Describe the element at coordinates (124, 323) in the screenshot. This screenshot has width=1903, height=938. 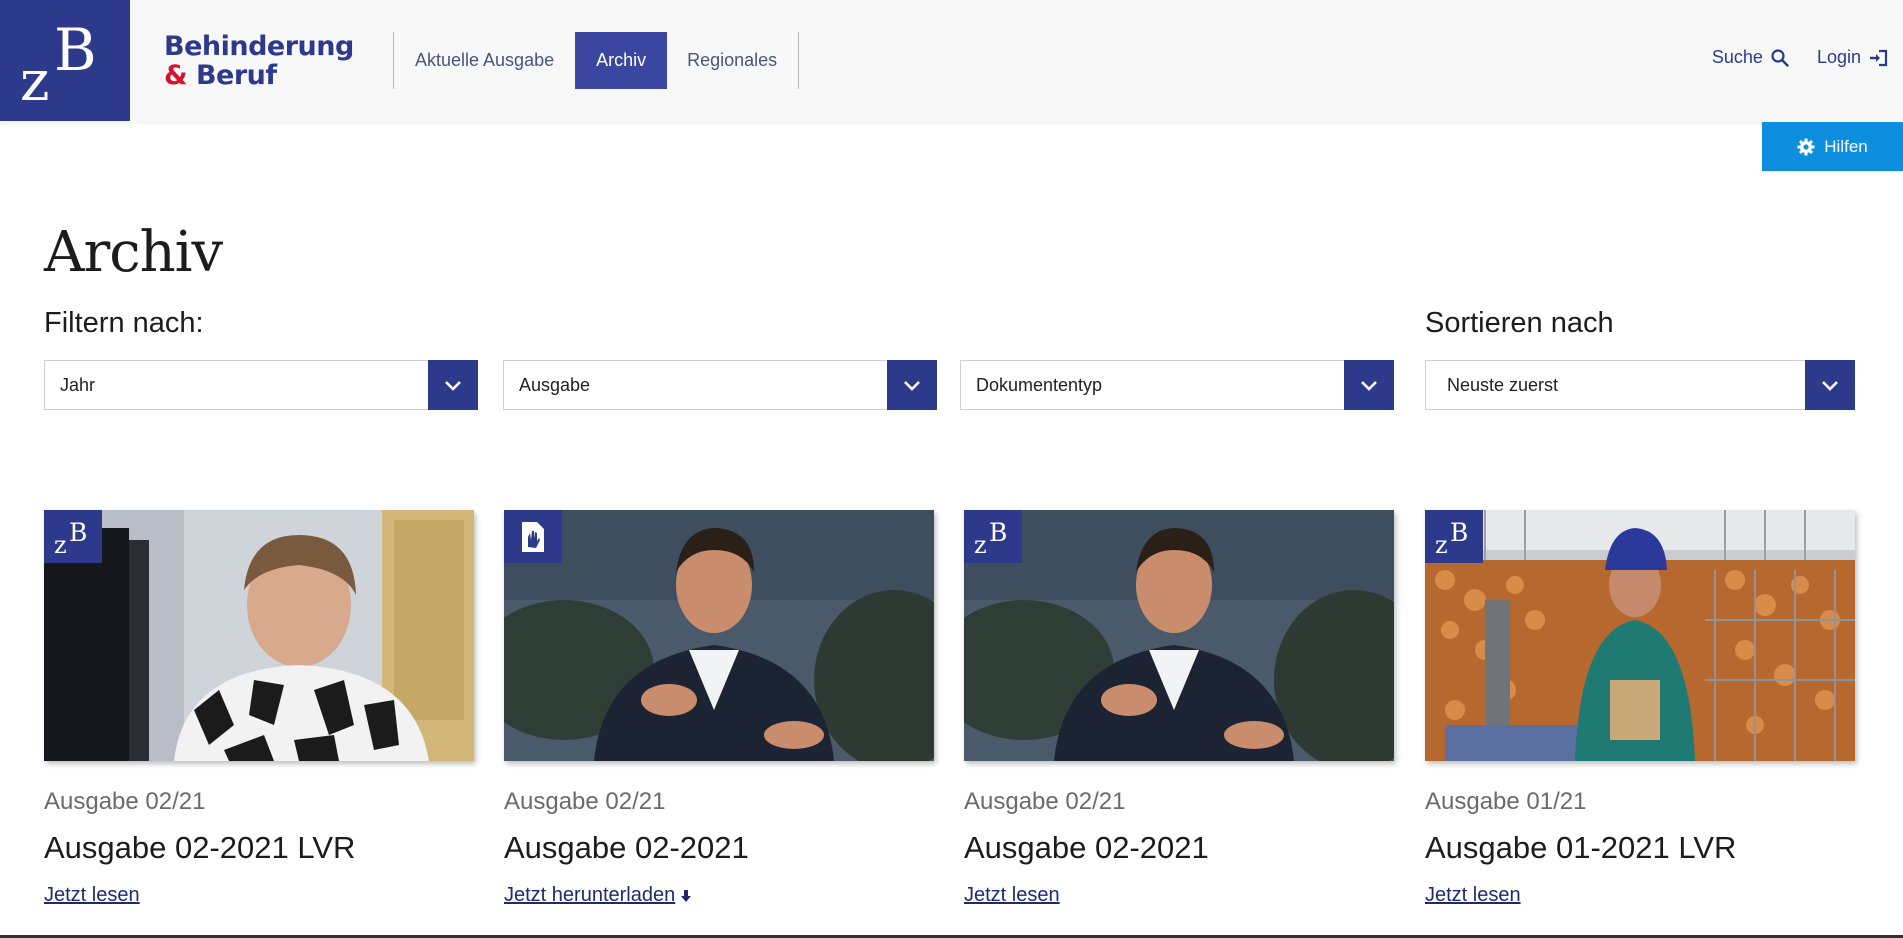
I see `filter-label: Filtern nach:` at that location.